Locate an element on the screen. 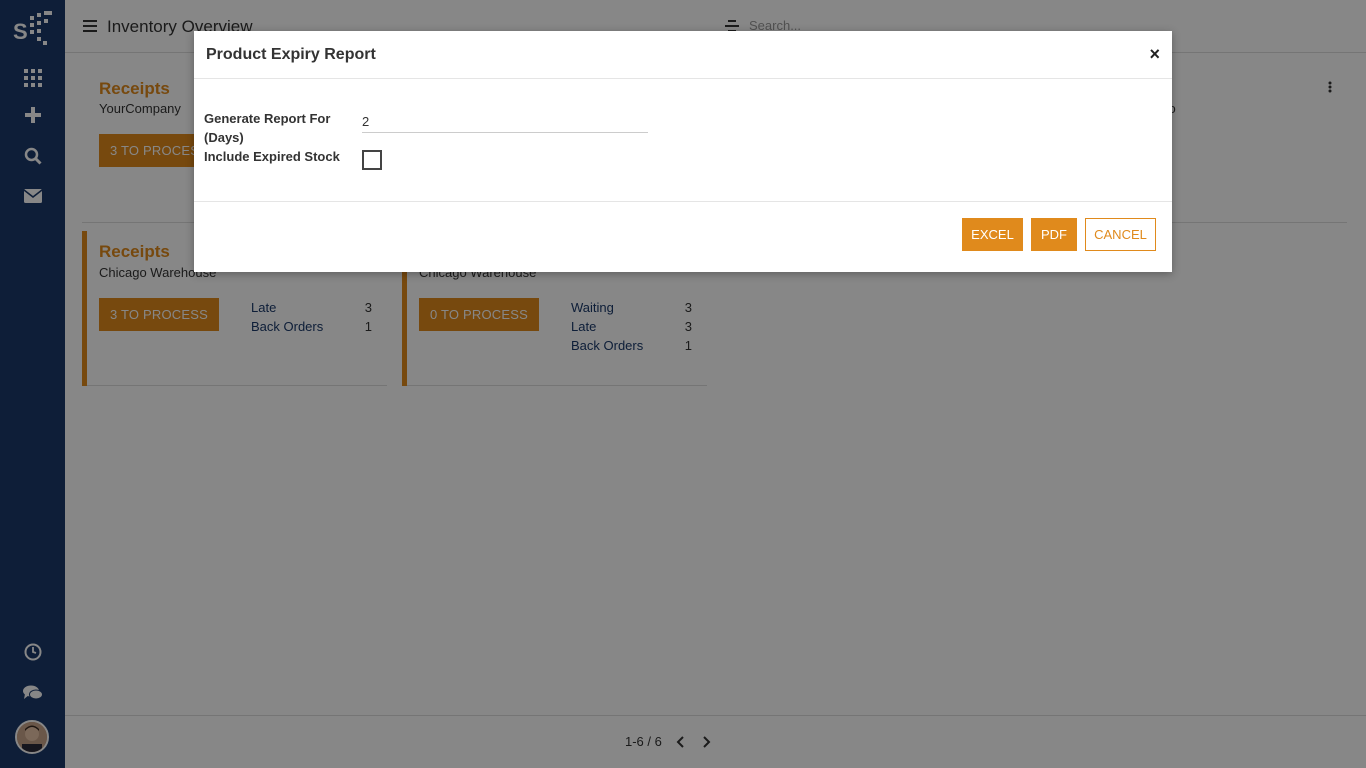  include-expired-checkbox is located at coordinates (372, 160).